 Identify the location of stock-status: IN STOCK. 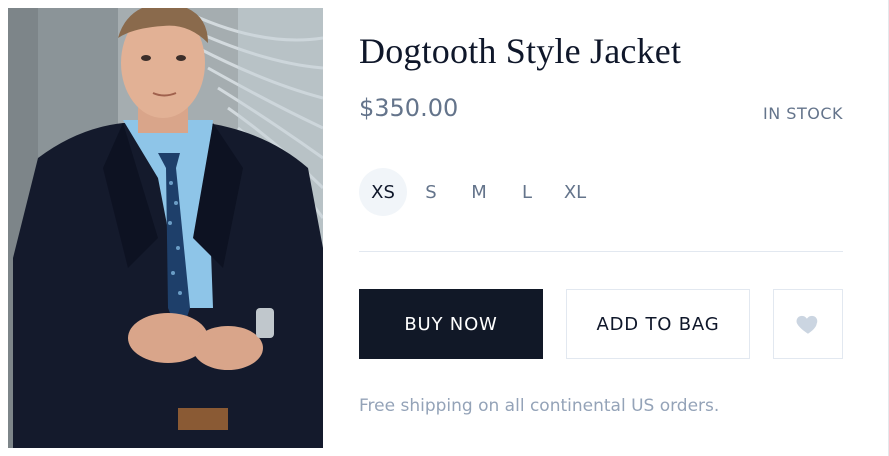
(803, 113).